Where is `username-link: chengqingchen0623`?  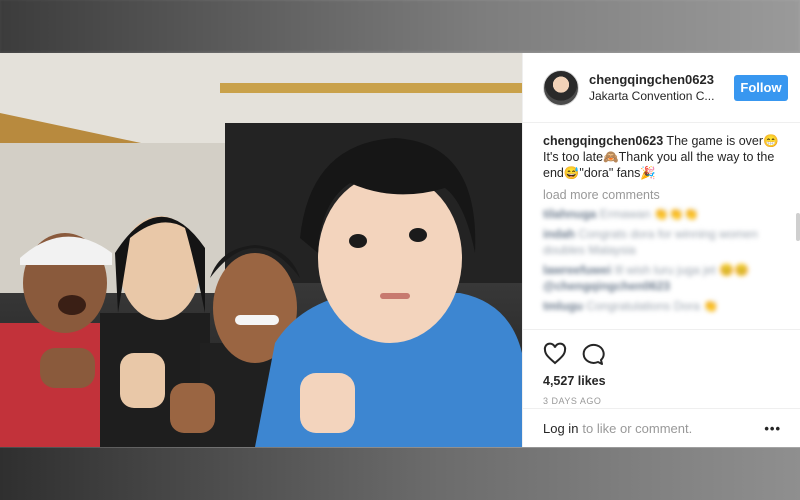
username-link: chengqingchen0623 is located at coordinates (661, 80).